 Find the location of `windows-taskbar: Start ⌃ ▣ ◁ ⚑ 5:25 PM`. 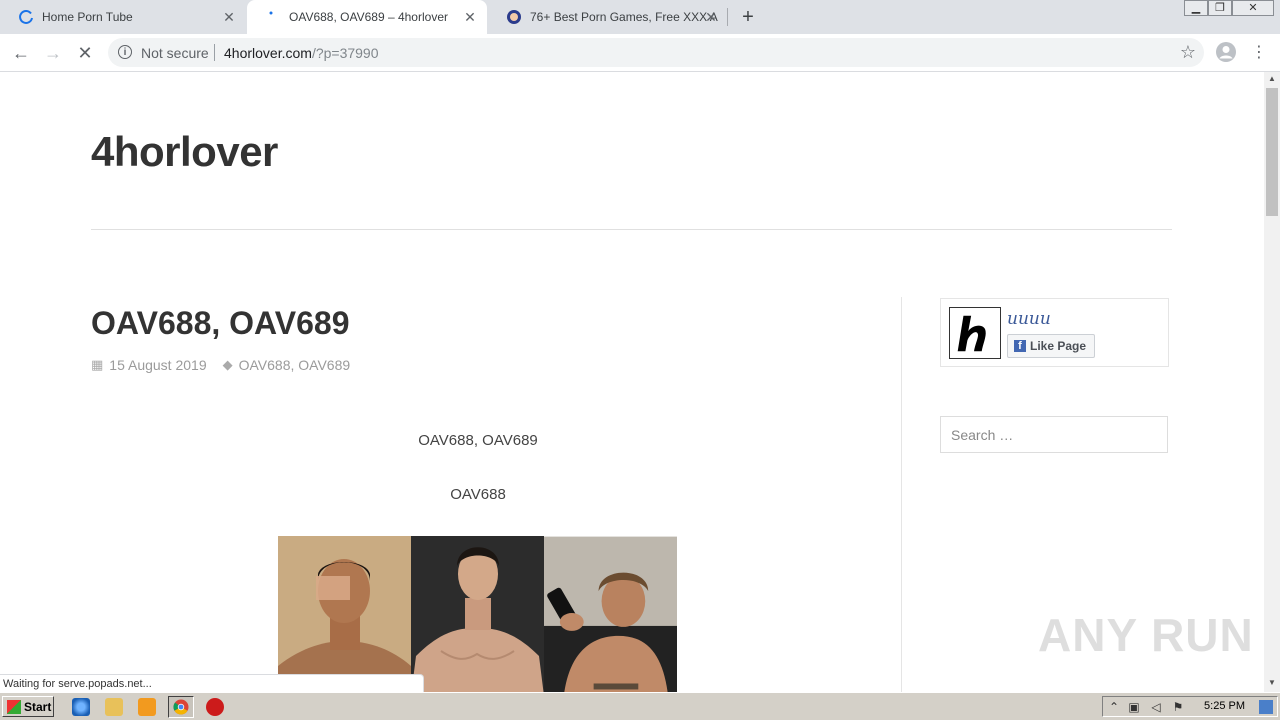

windows-taskbar: Start ⌃ ▣ ◁ ⚑ 5:25 PM is located at coordinates (640, 706).